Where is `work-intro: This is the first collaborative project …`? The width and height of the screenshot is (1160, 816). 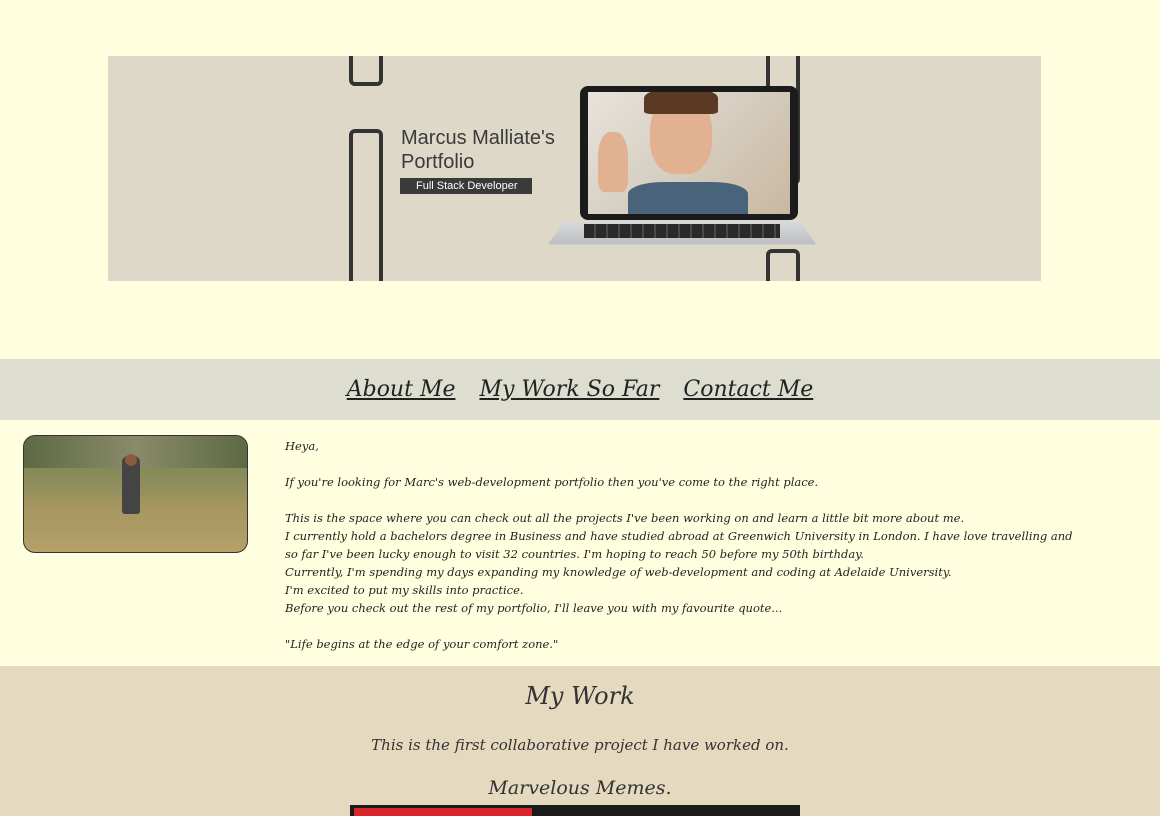
work-intro: This is the first collaborative project … is located at coordinates (580, 745).